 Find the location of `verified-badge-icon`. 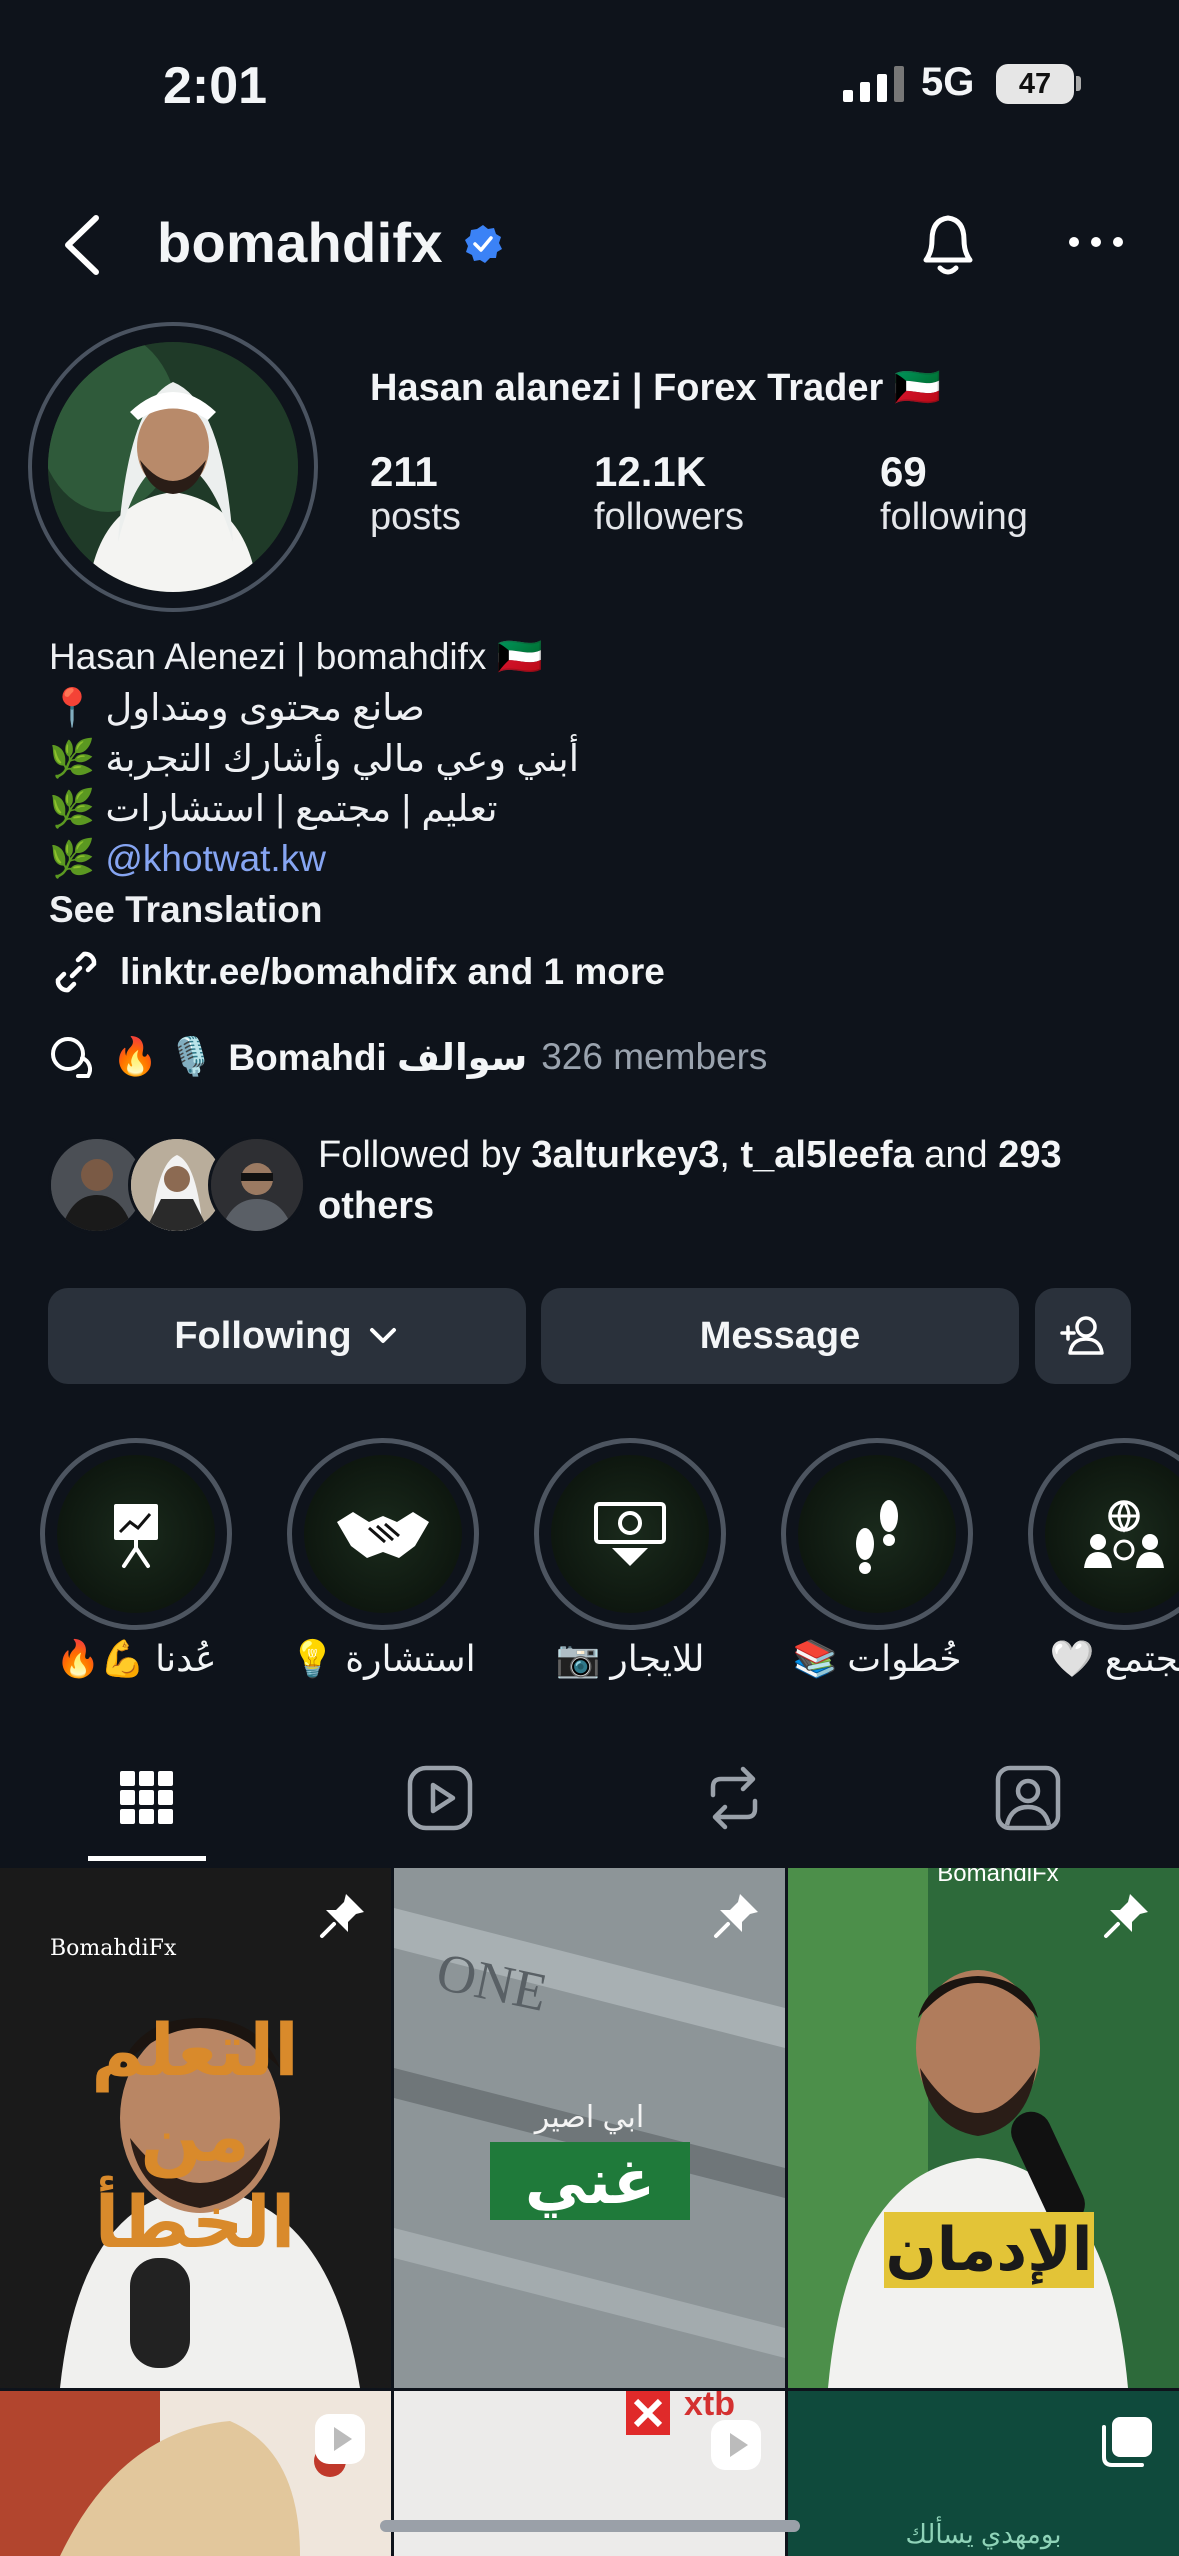

verified-badge-icon is located at coordinates (483, 244).